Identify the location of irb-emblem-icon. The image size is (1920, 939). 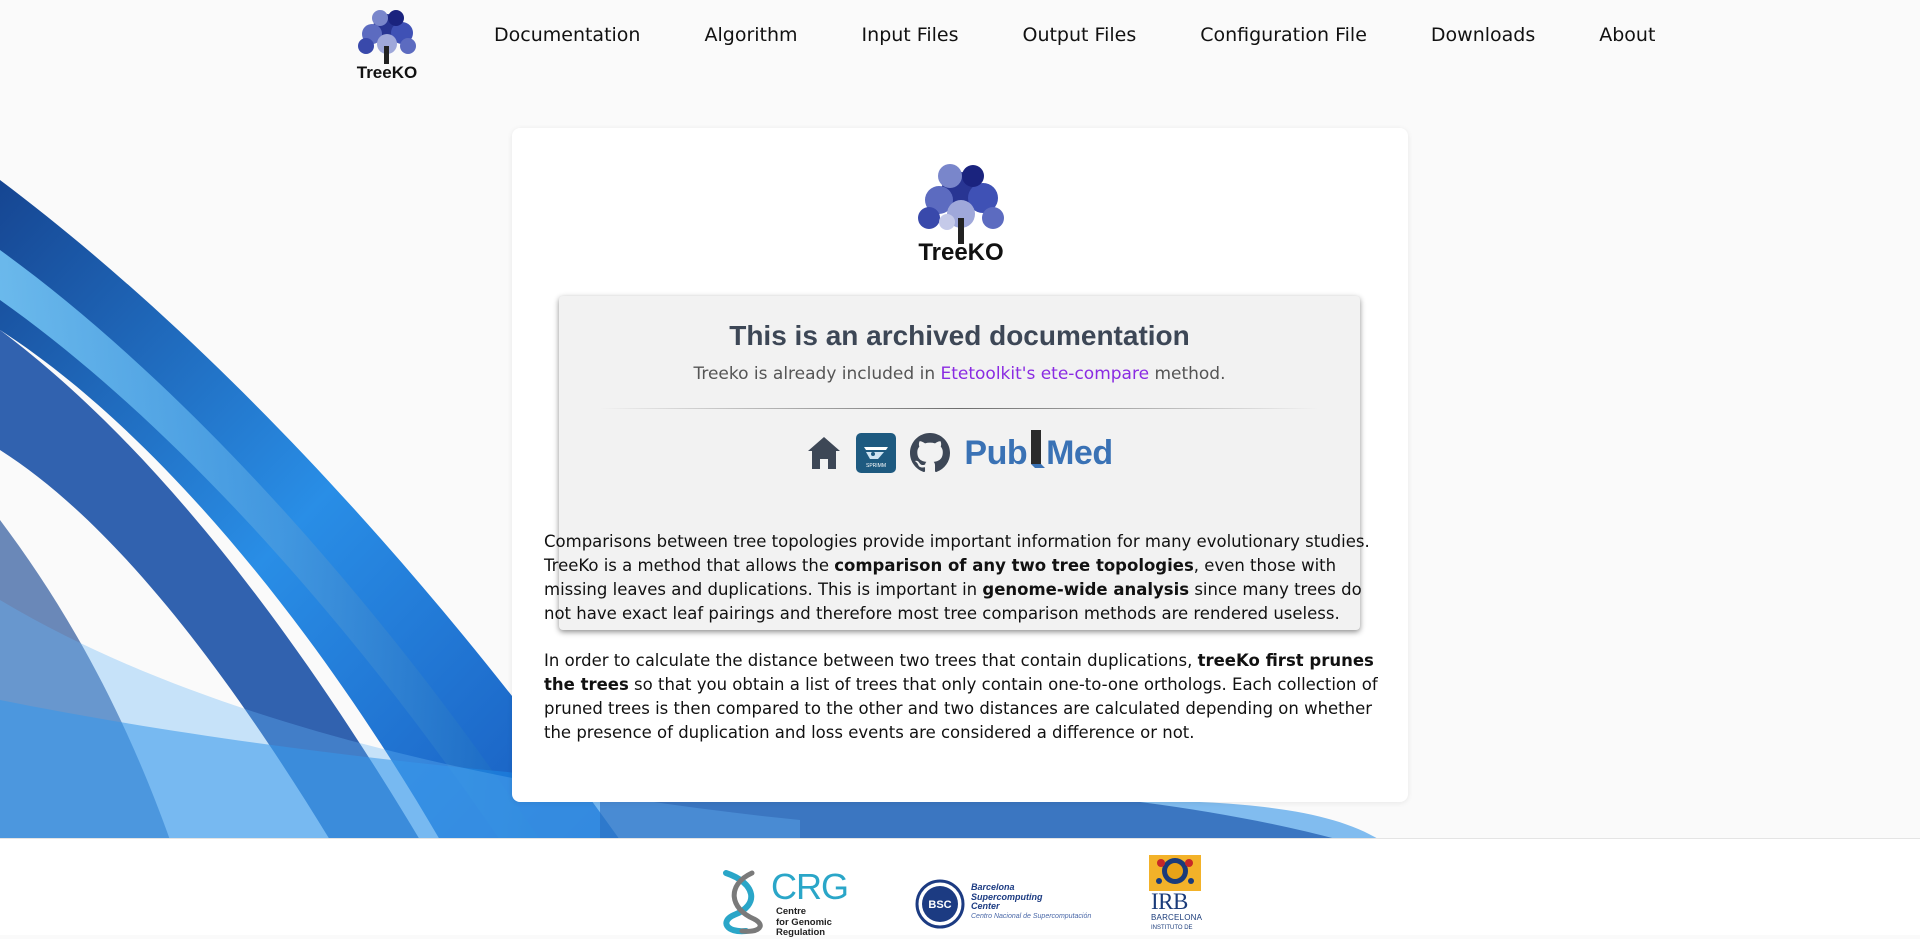
(1175, 873).